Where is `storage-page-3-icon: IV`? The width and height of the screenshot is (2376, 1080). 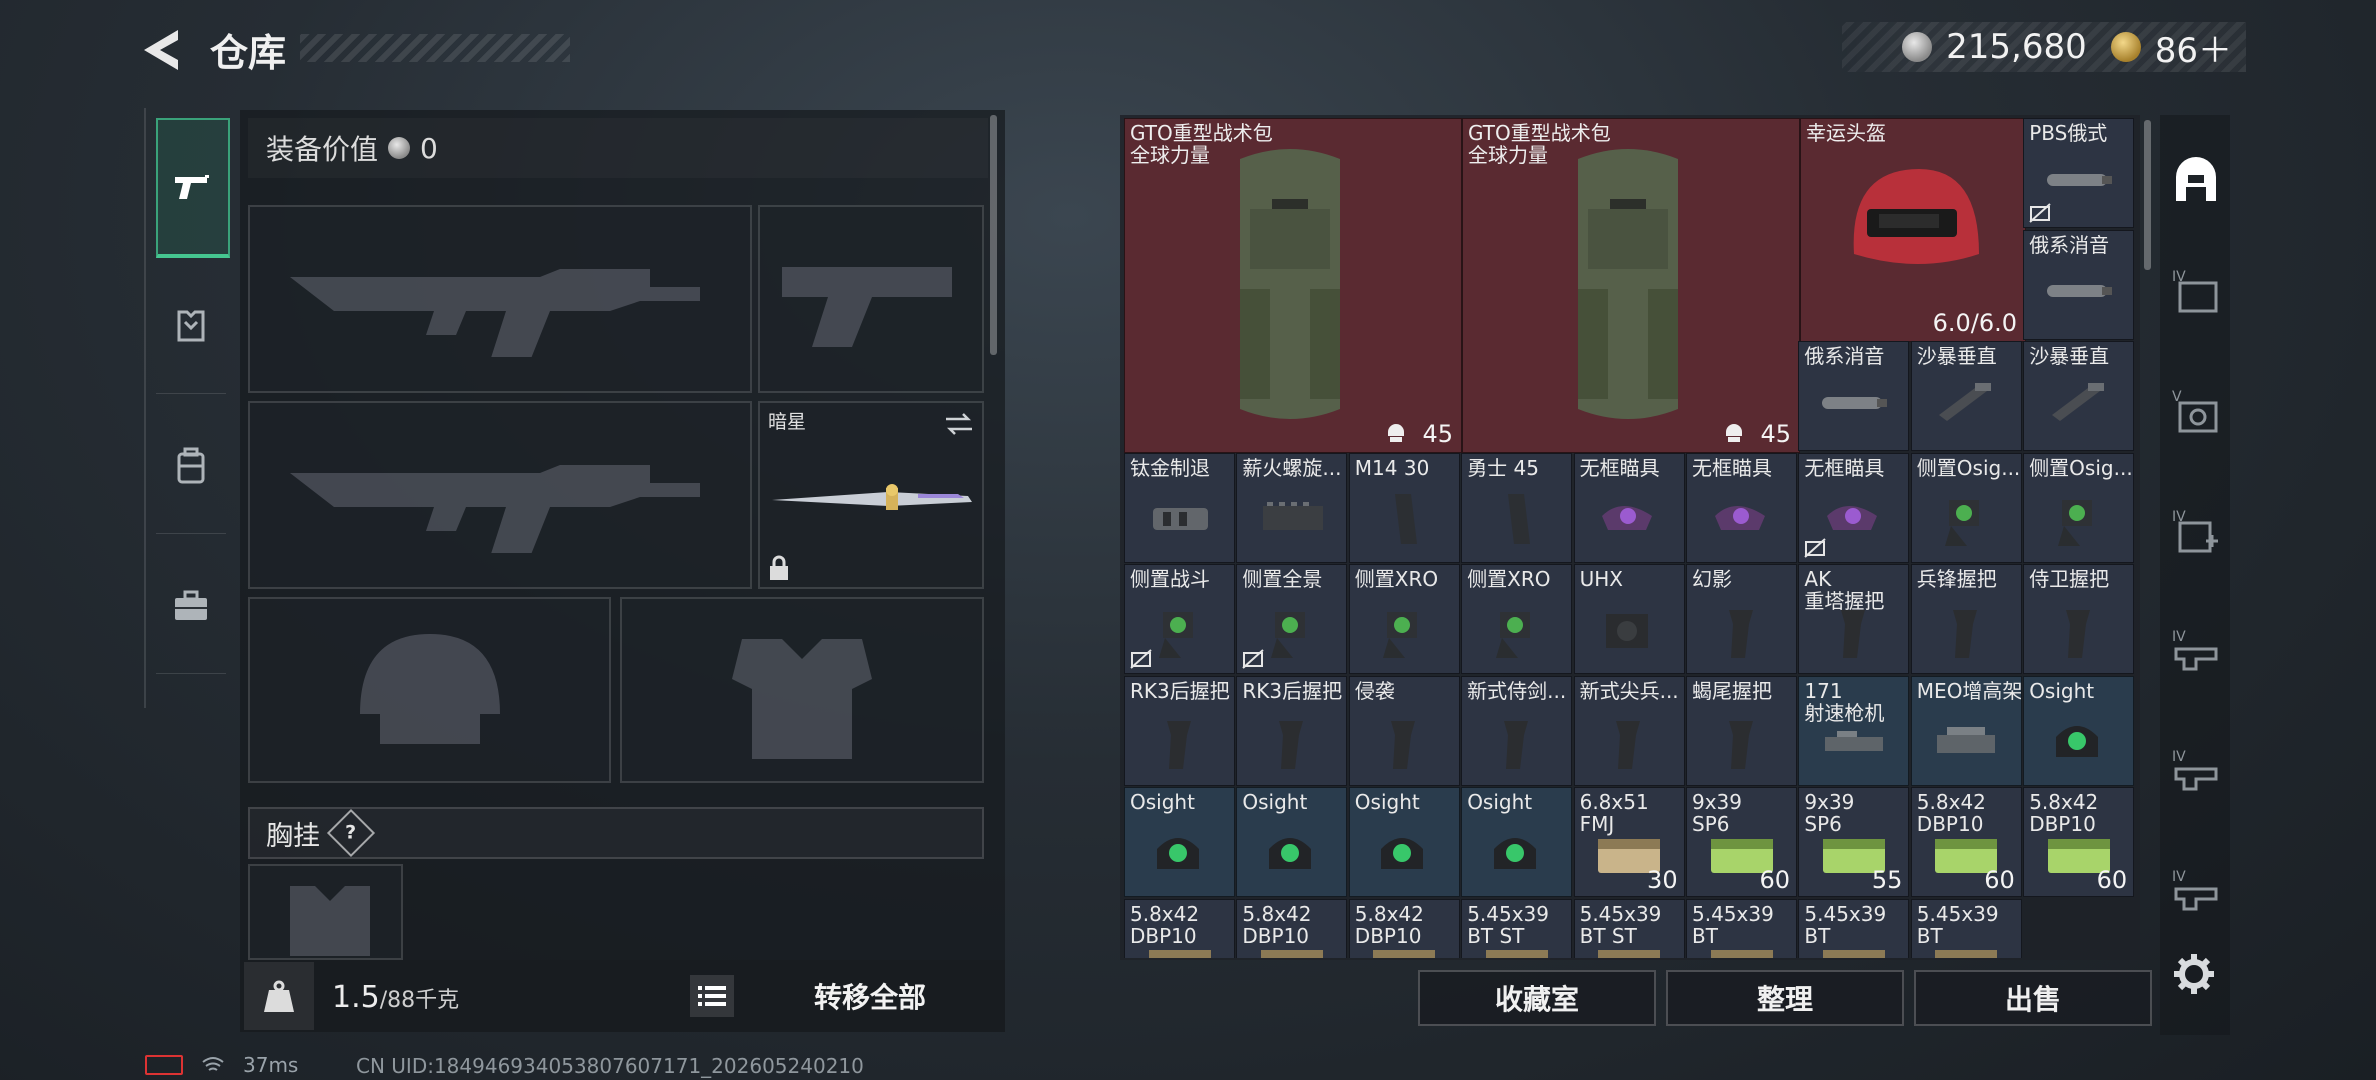
storage-page-3-icon: IV is located at coordinates (2196, 531).